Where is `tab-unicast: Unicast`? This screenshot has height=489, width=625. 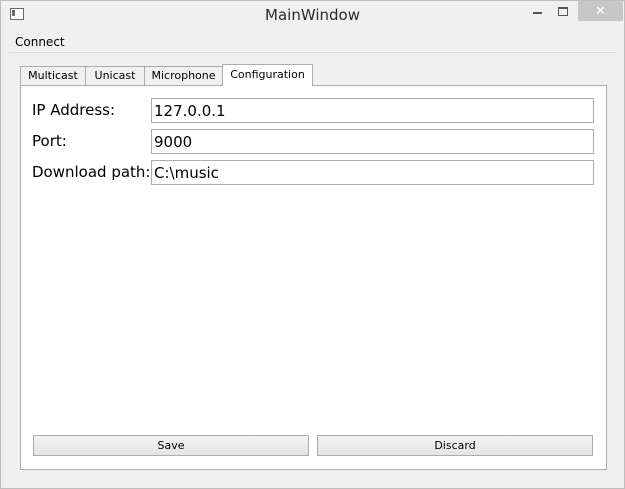 tab-unicast: Unicast is located at coordinates (115, 75).